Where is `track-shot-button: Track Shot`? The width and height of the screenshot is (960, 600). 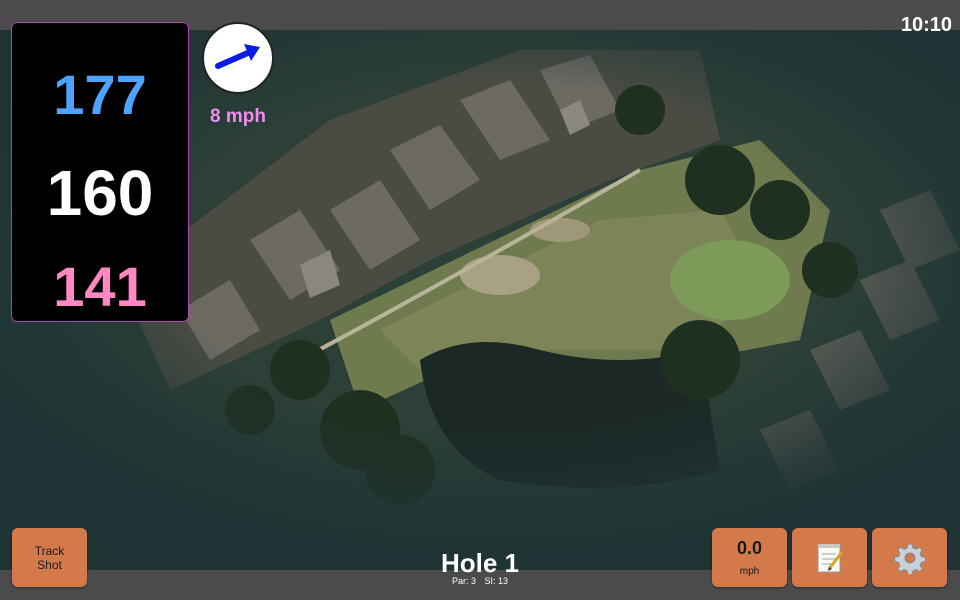
track-shot-button: Track Shot is located at coordinates (49, 557).